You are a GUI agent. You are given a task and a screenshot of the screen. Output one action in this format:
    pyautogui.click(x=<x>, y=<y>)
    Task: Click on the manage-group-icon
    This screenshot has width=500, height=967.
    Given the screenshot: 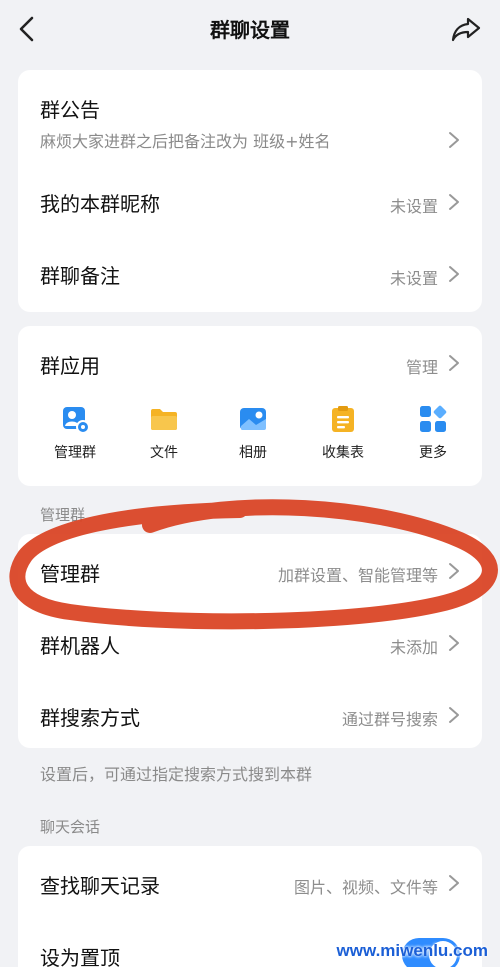 What is the action you would take?
    pyautogui.click(x=76, y=420)
    